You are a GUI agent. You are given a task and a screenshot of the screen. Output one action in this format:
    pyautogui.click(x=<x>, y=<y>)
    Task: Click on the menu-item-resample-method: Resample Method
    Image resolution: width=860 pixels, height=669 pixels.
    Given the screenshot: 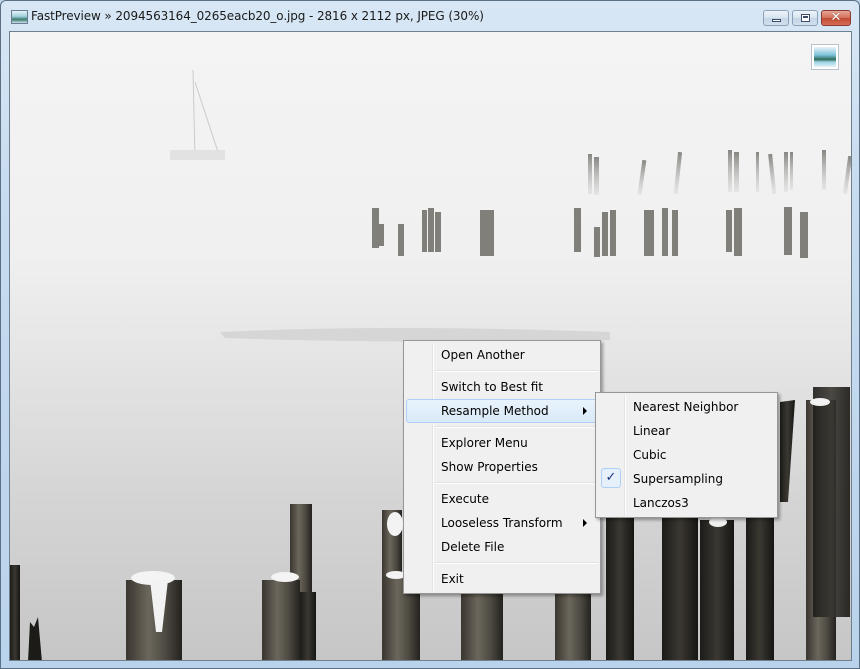 What is the action you would take?
    pyautogui.click(x=502, y=411)
    